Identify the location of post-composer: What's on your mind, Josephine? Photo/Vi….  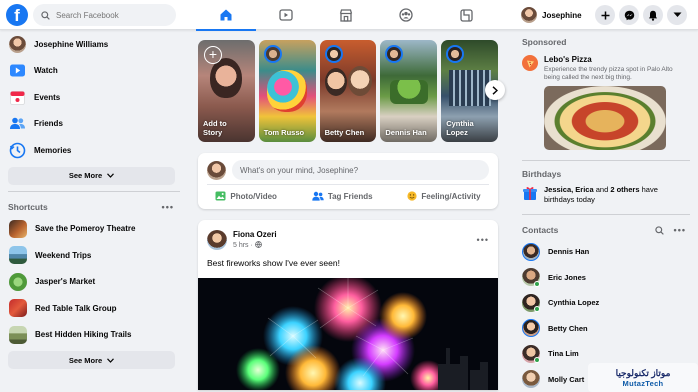
(348, 181).